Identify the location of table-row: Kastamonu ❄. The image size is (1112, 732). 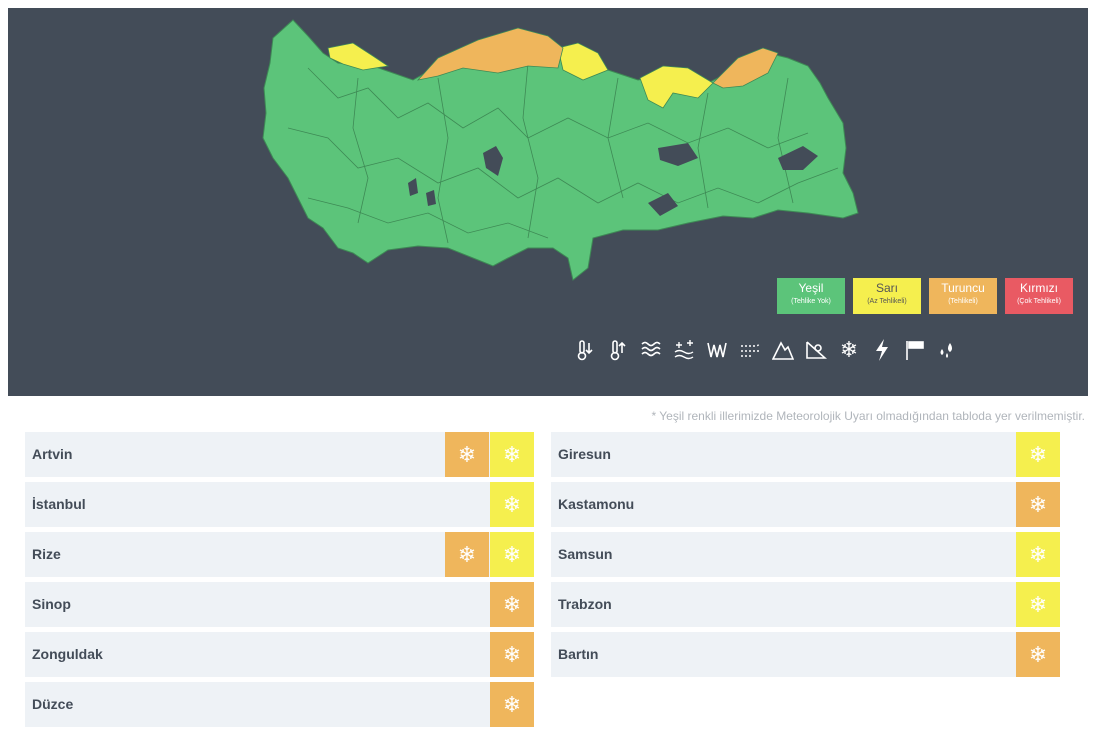
(805, 504).